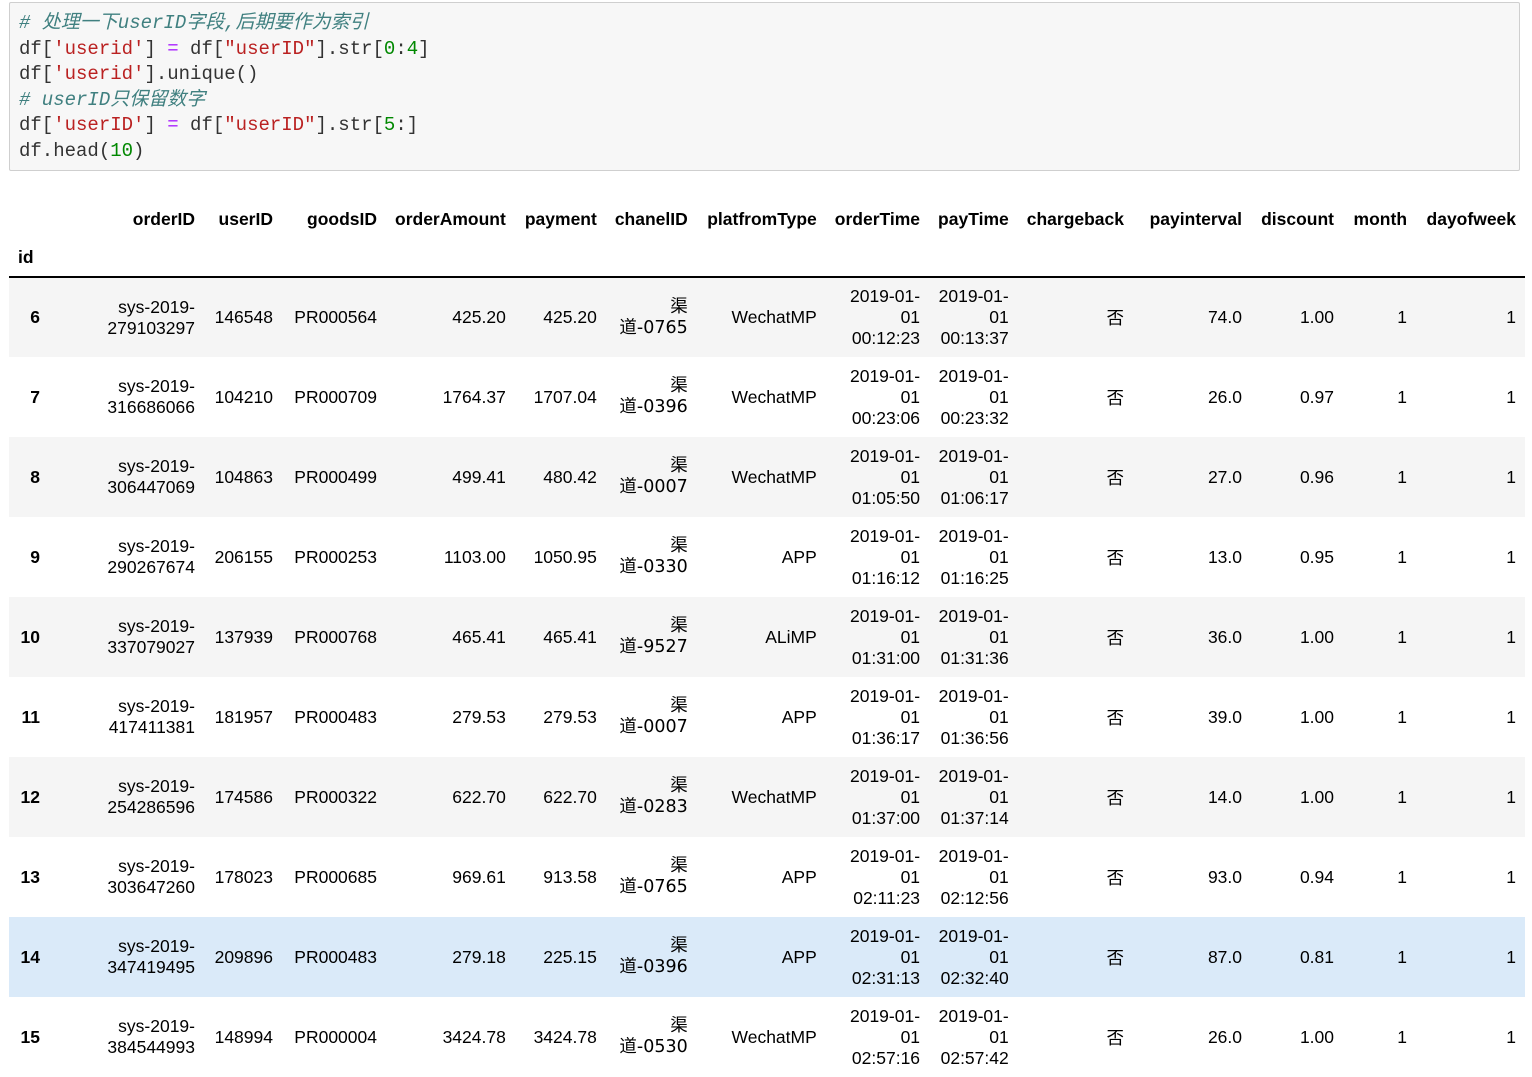 The width and height of the screenshot is (1532, 1077). What do you see at coordinates (151, 796) in the screenshot?
I see `cell-orderid: sys-2019-254286596` at bounding box center [151, 796].